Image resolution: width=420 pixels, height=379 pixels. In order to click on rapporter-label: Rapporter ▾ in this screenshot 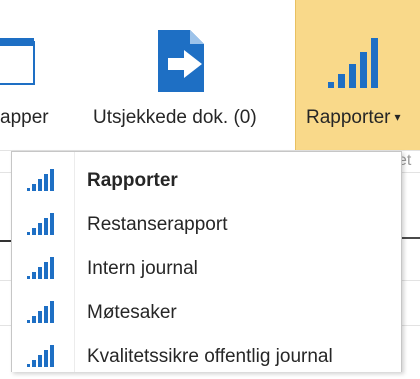, I will do `click(353, 118)`.